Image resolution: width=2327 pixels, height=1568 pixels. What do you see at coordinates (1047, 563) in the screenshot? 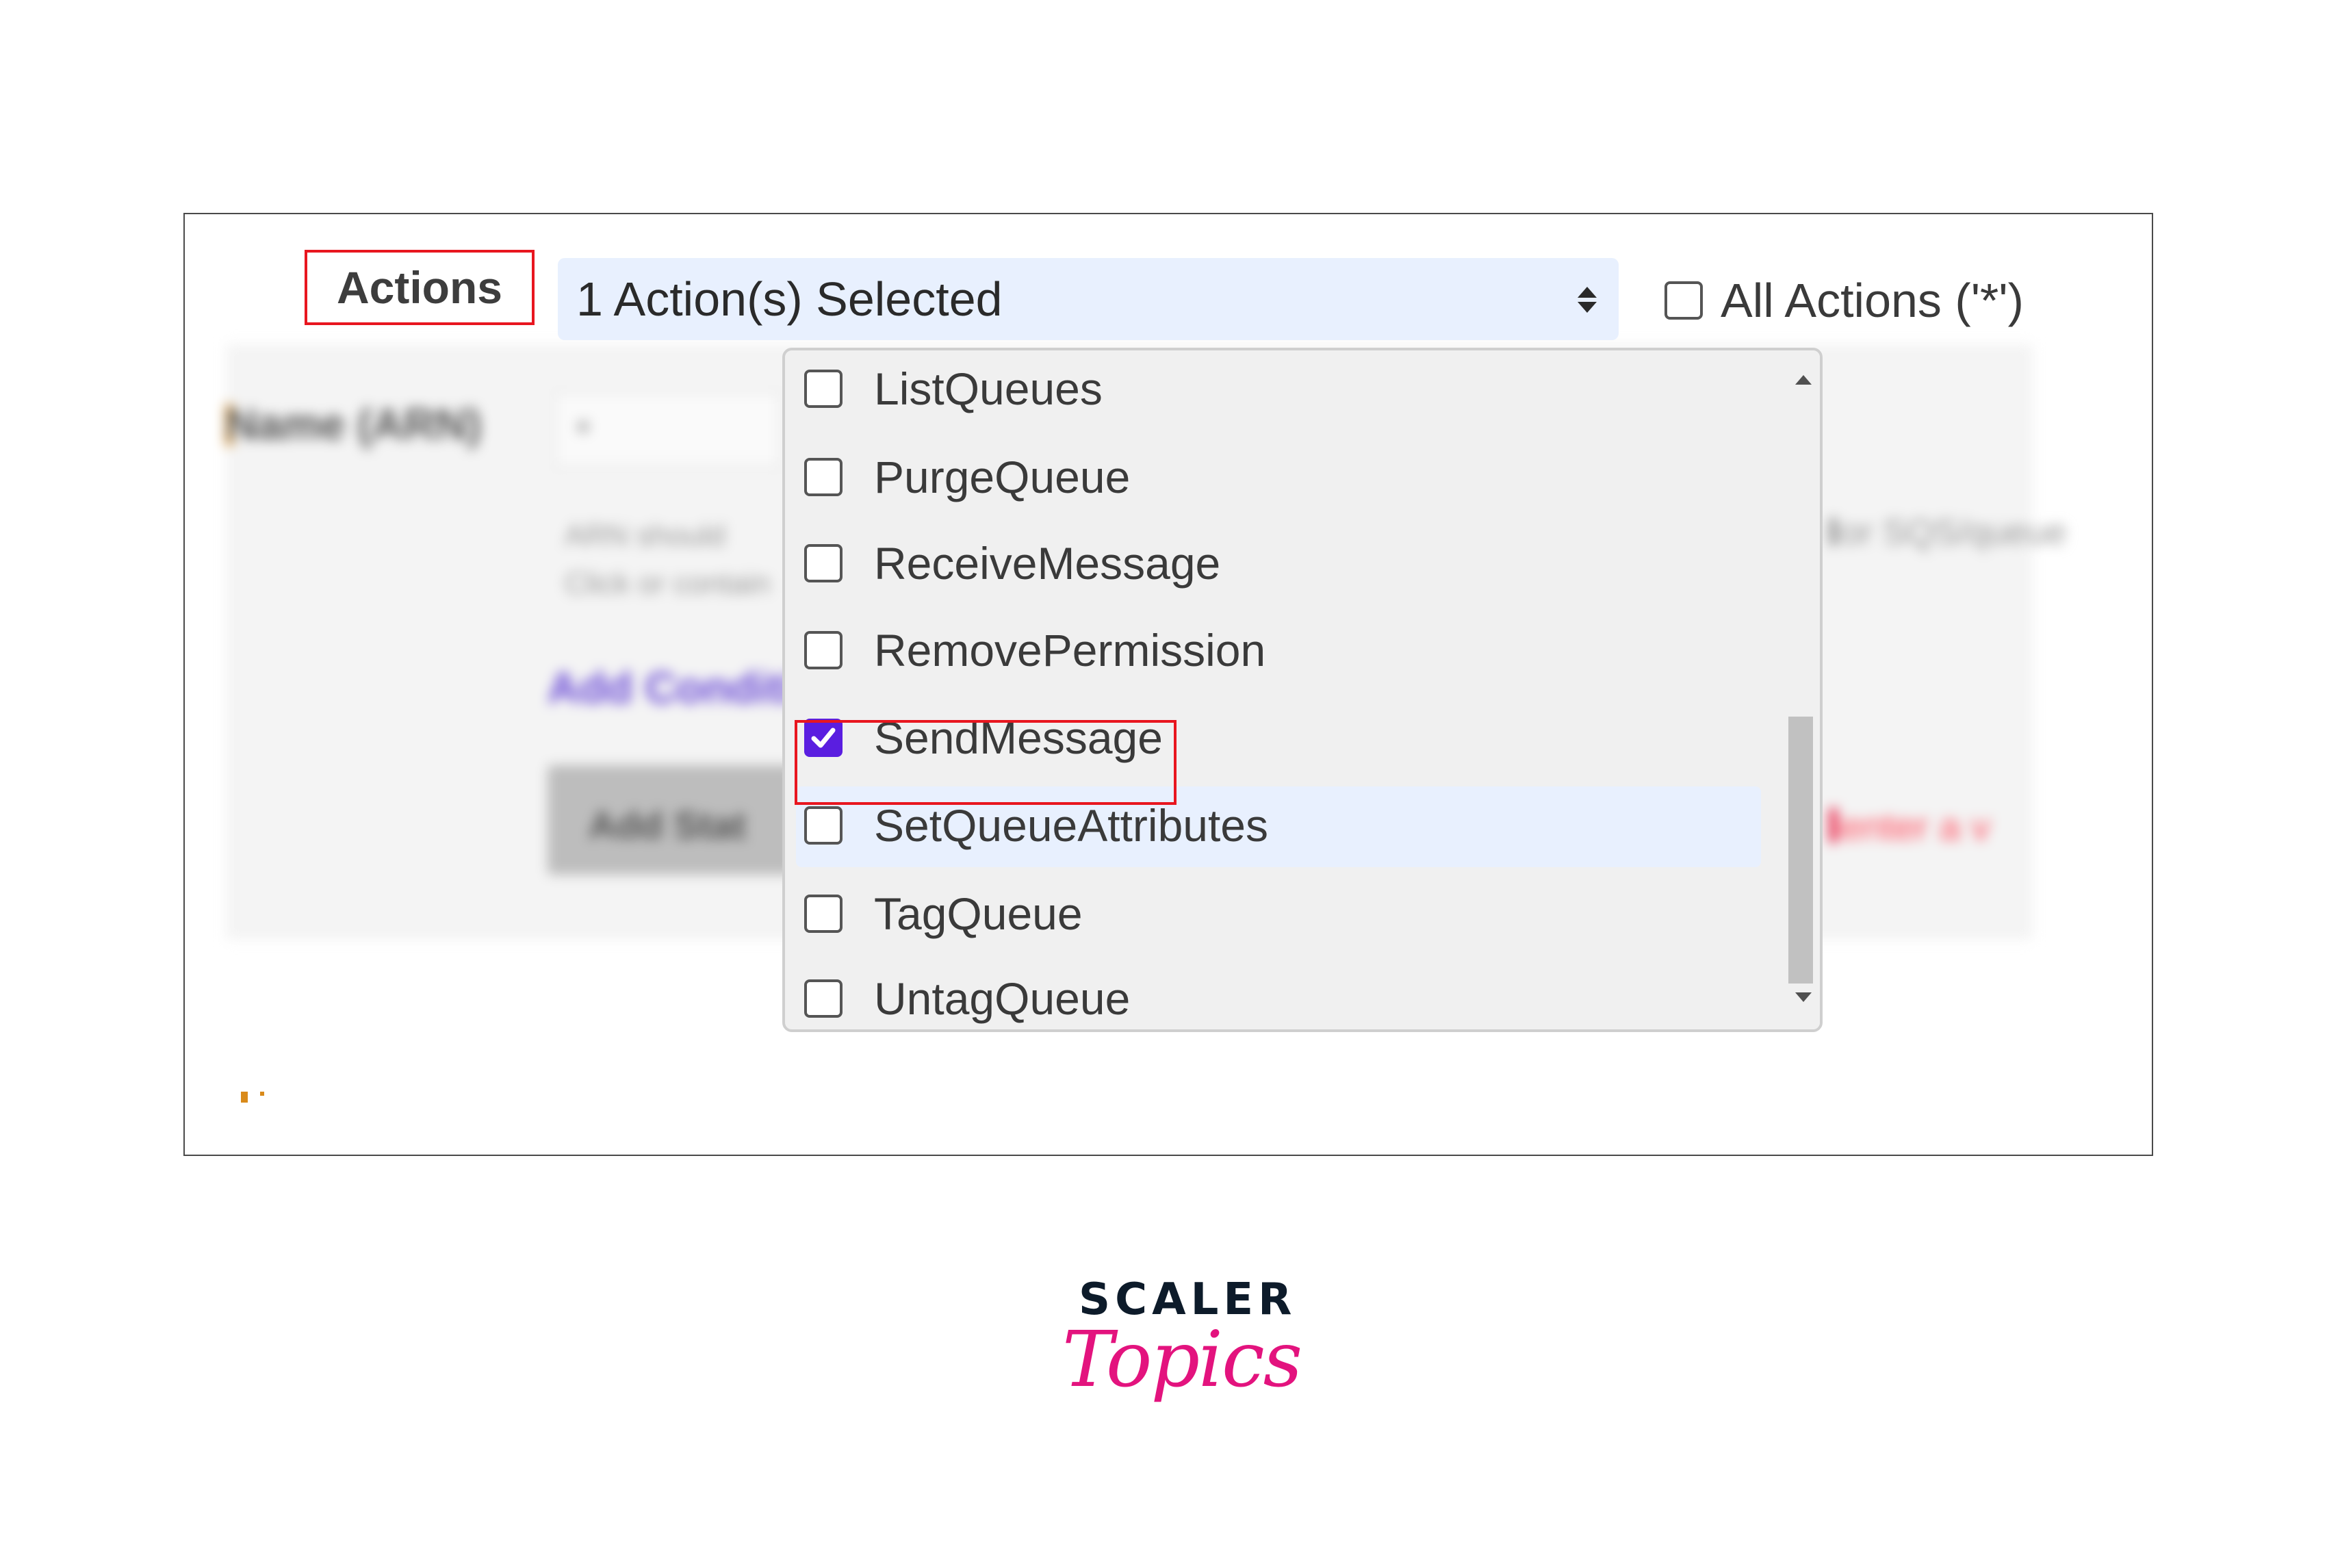
I see `option-label: ReceiveMessage` at bounding box center [1047, 563].